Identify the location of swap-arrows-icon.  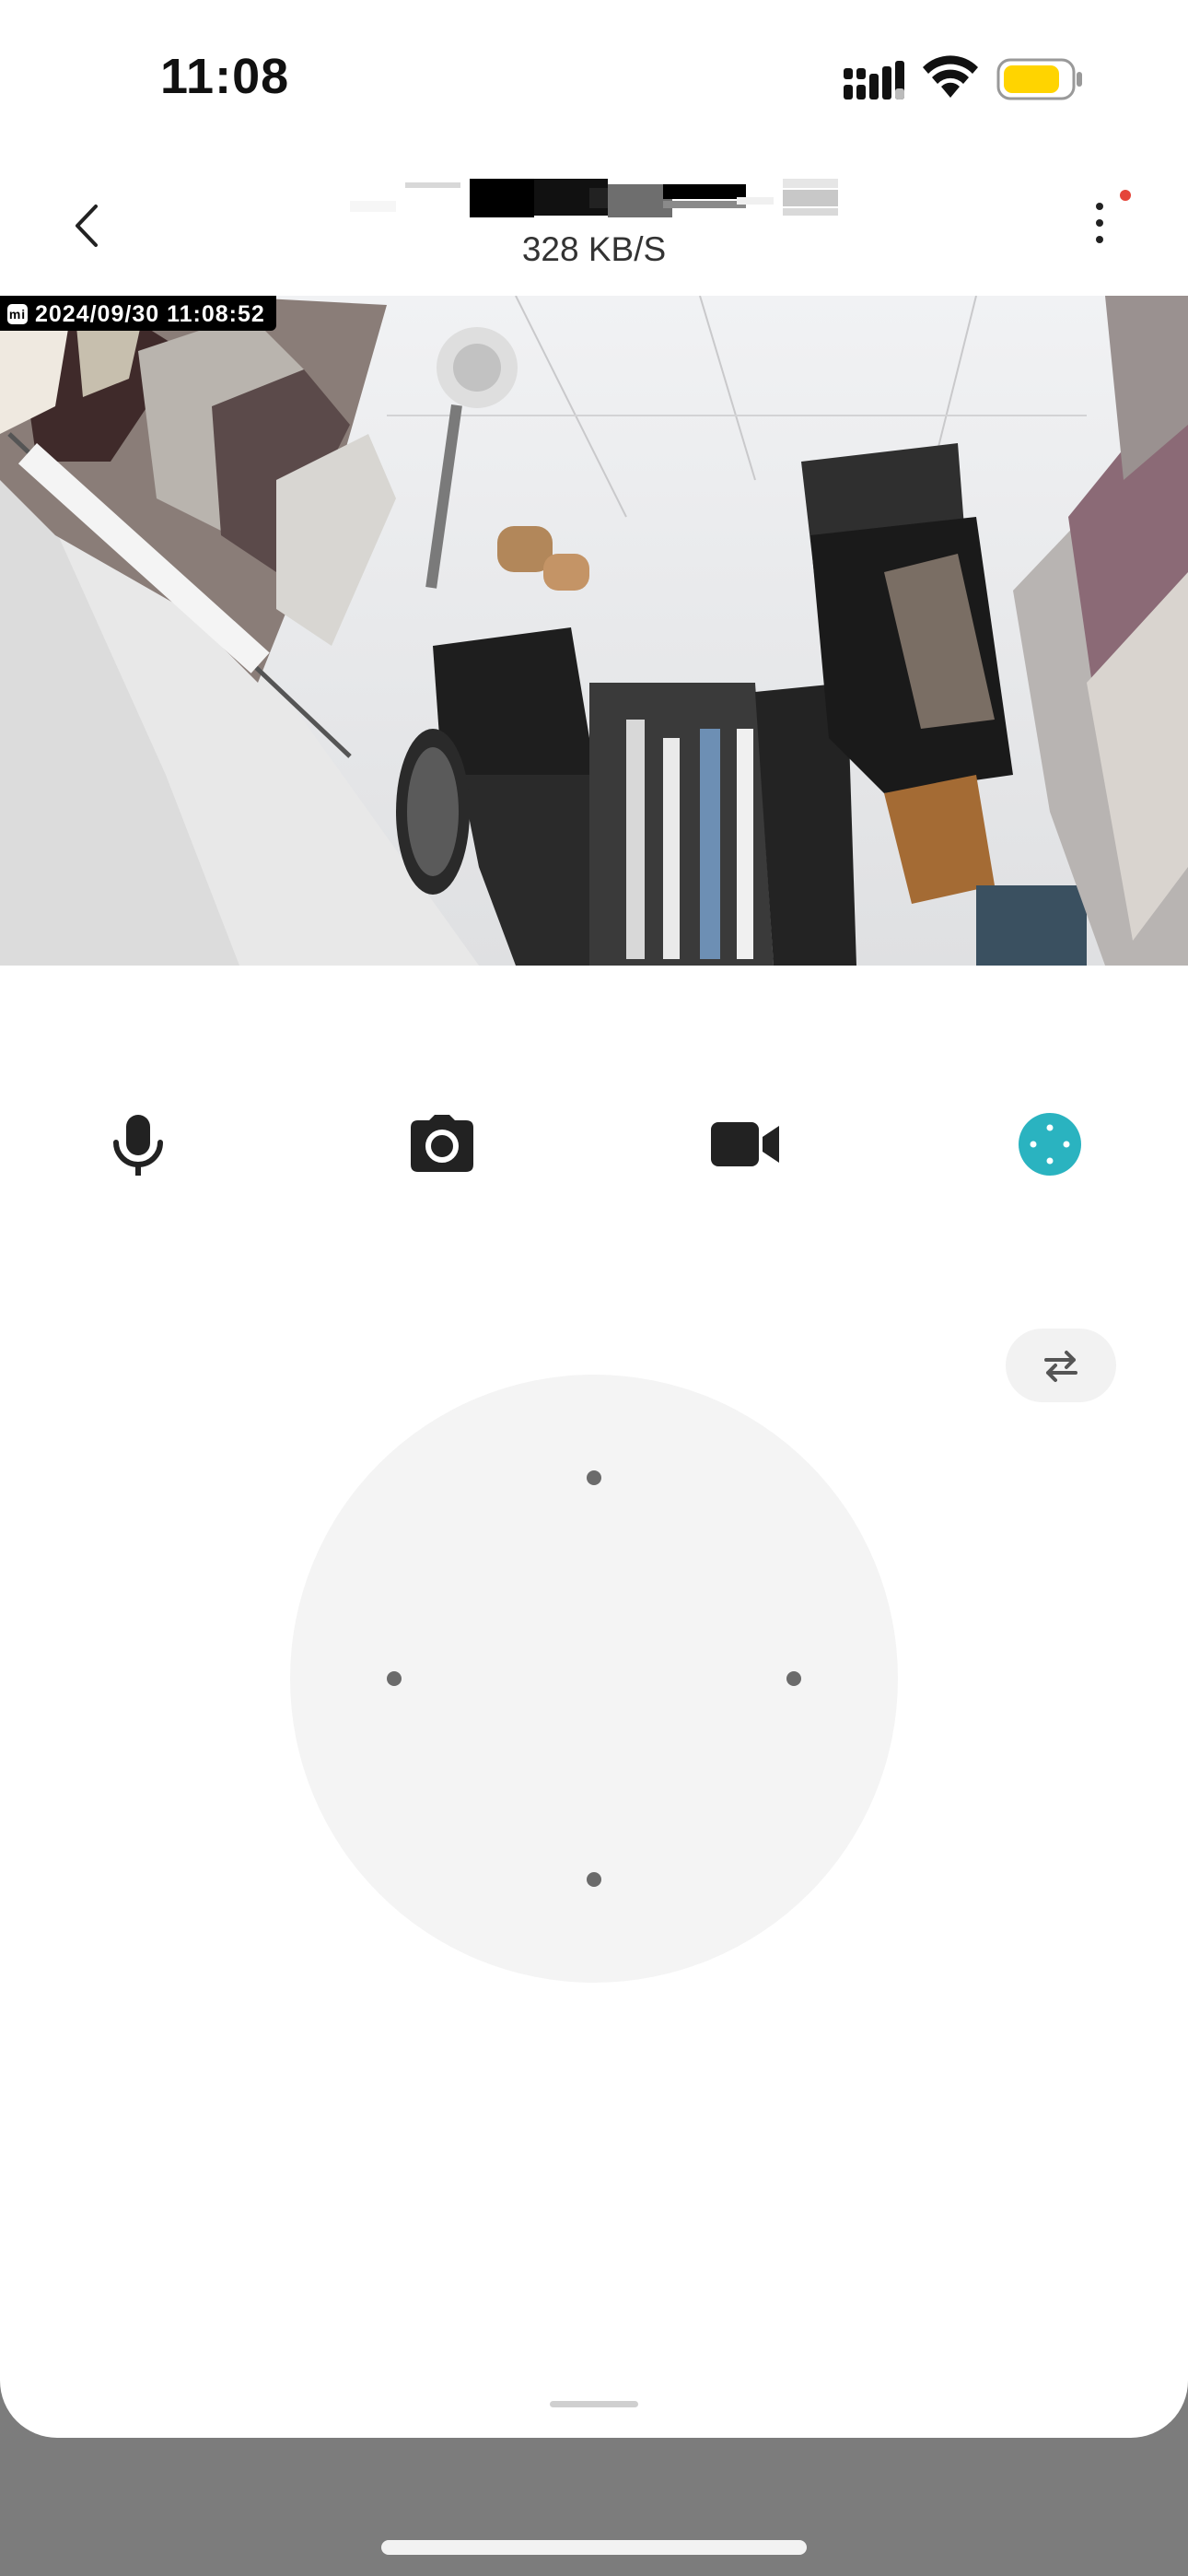
(1060, 1366).